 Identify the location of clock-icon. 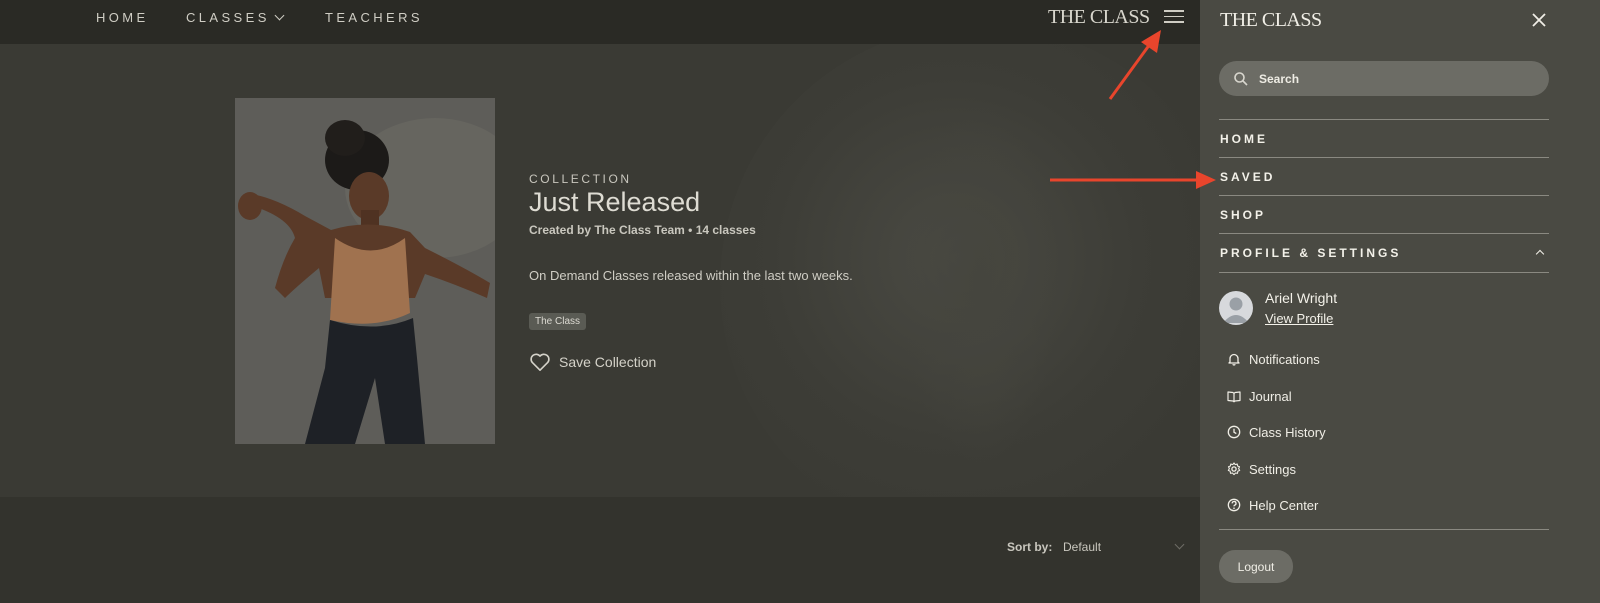
(1234, 432).